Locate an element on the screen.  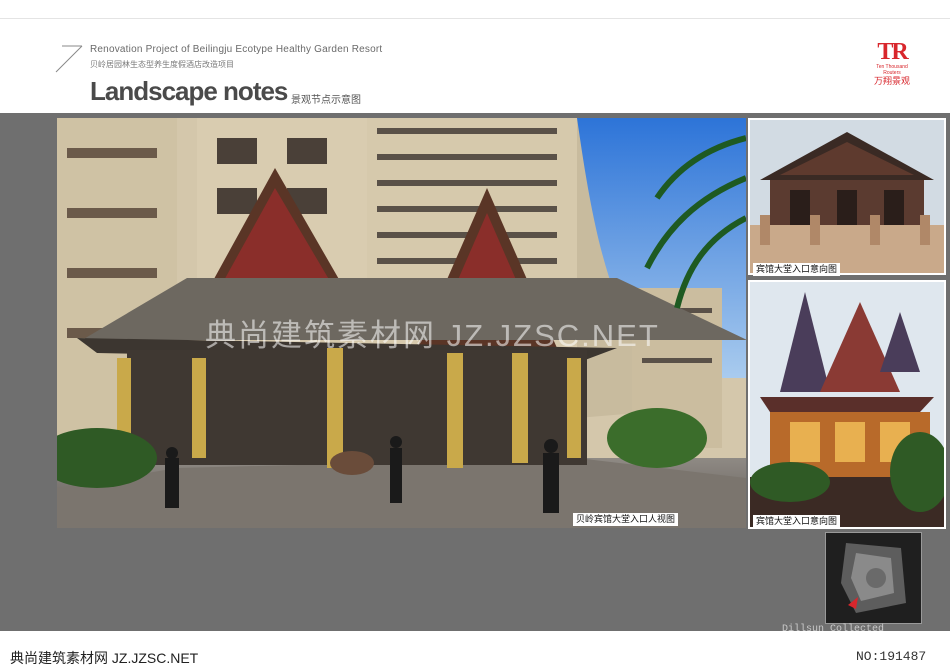
site-key-plan is located at coordinates (873, 578).